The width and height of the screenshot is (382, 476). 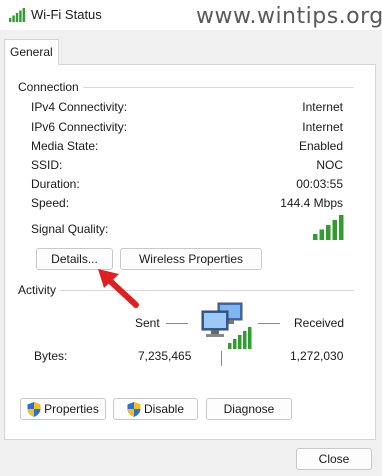 I want to click on tab-general: General, so click(x=31, y=52).